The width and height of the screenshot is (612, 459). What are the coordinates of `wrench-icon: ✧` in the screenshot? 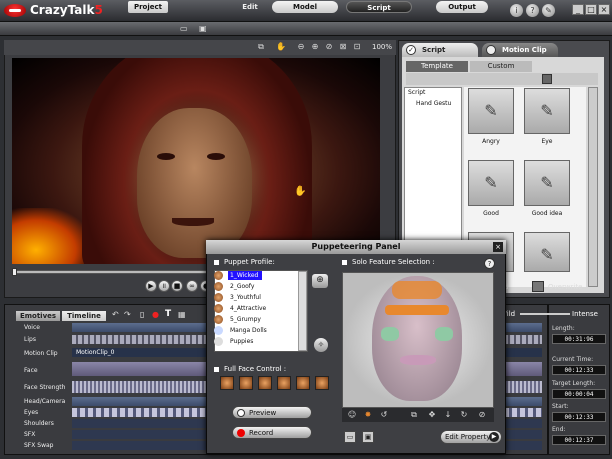 It's located at (321, 345).